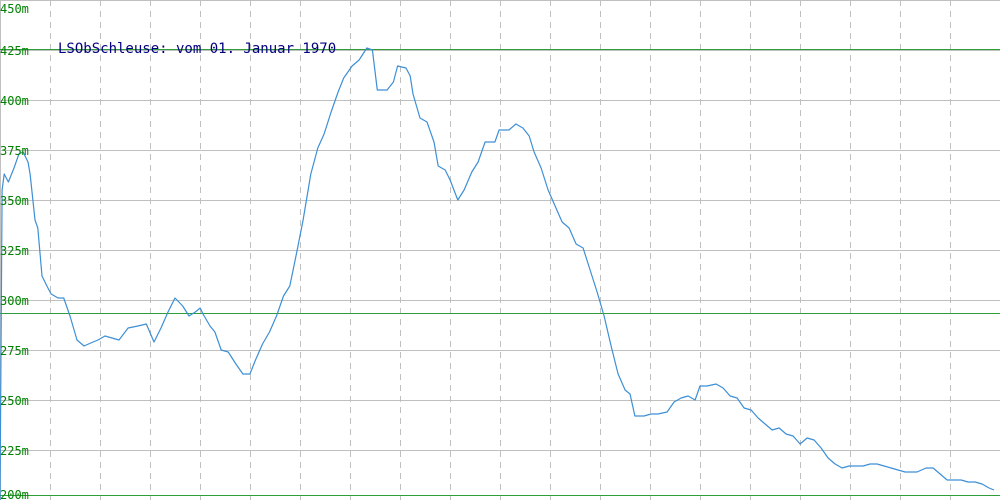 This screenshot has width=1000, height=504. Describe the element at coordinates (14, 351) in the screenshot. I see `y-tick-label: 275m` at that location.